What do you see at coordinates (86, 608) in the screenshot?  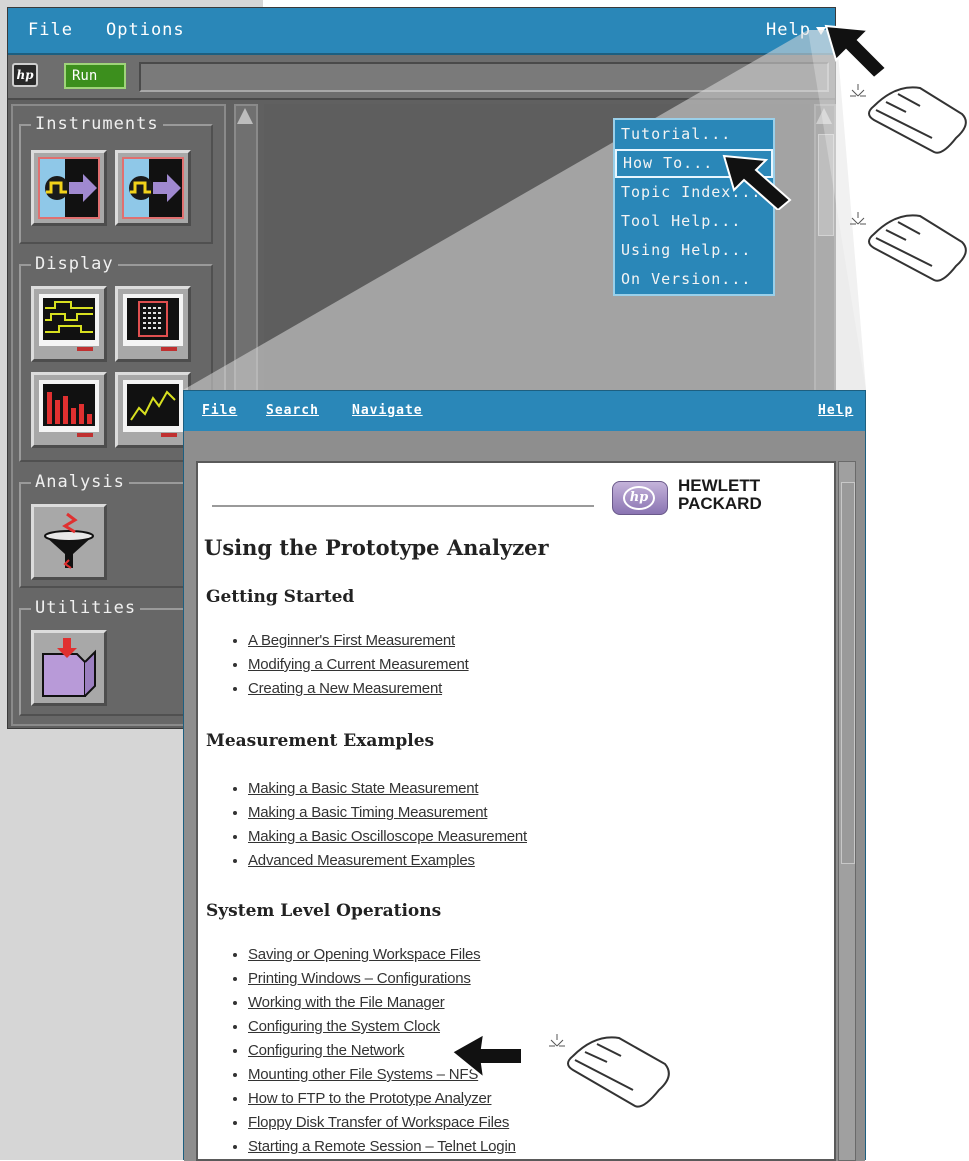 I see `utilities-title: Utilities` at bounding box center [86, 608].